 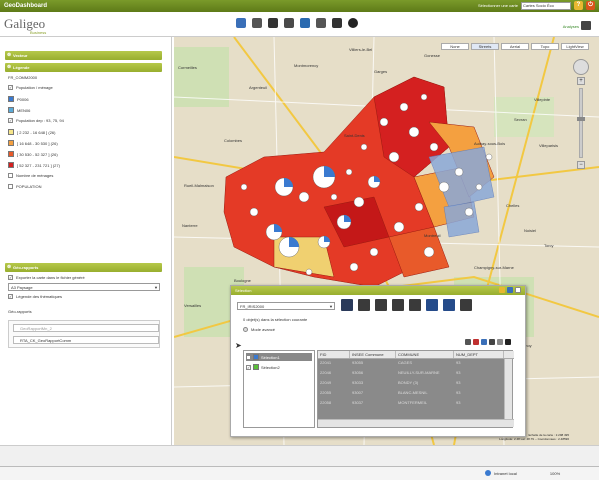 I want to click on export-icon, so click(x=508, y=342).